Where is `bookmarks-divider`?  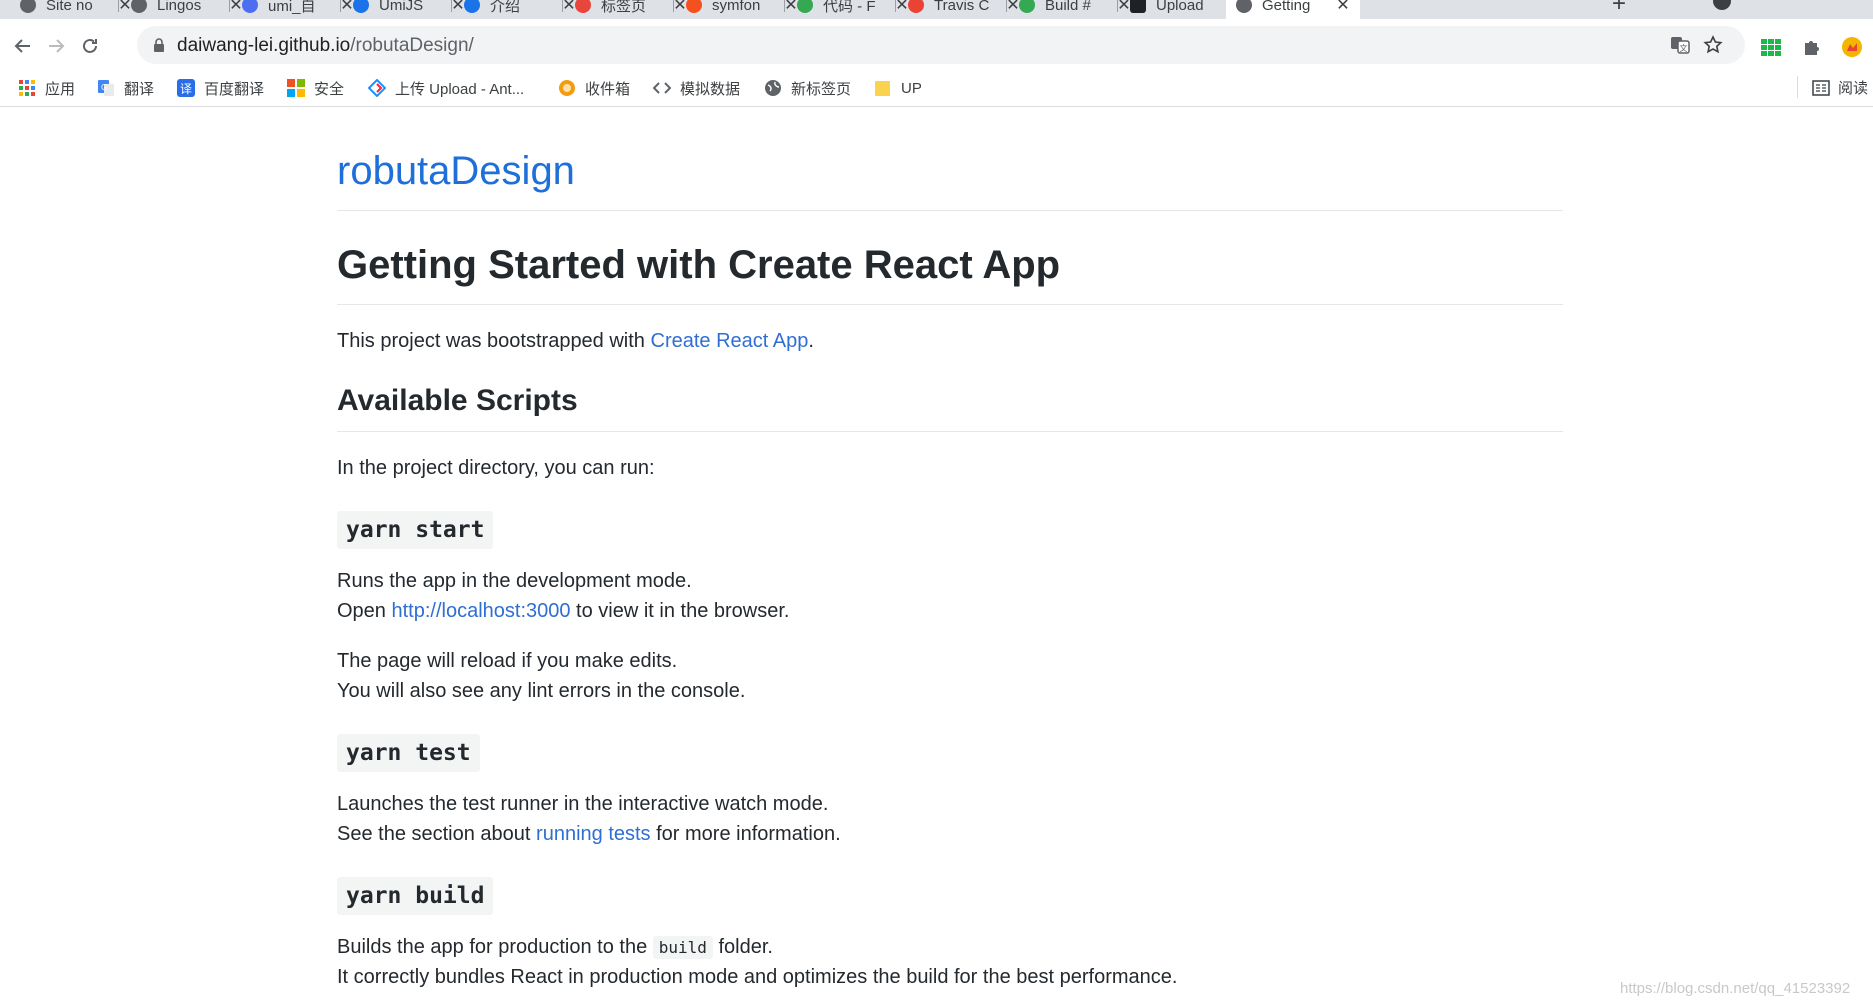 bookmarks-divider is located at coordinates (1797, 87).